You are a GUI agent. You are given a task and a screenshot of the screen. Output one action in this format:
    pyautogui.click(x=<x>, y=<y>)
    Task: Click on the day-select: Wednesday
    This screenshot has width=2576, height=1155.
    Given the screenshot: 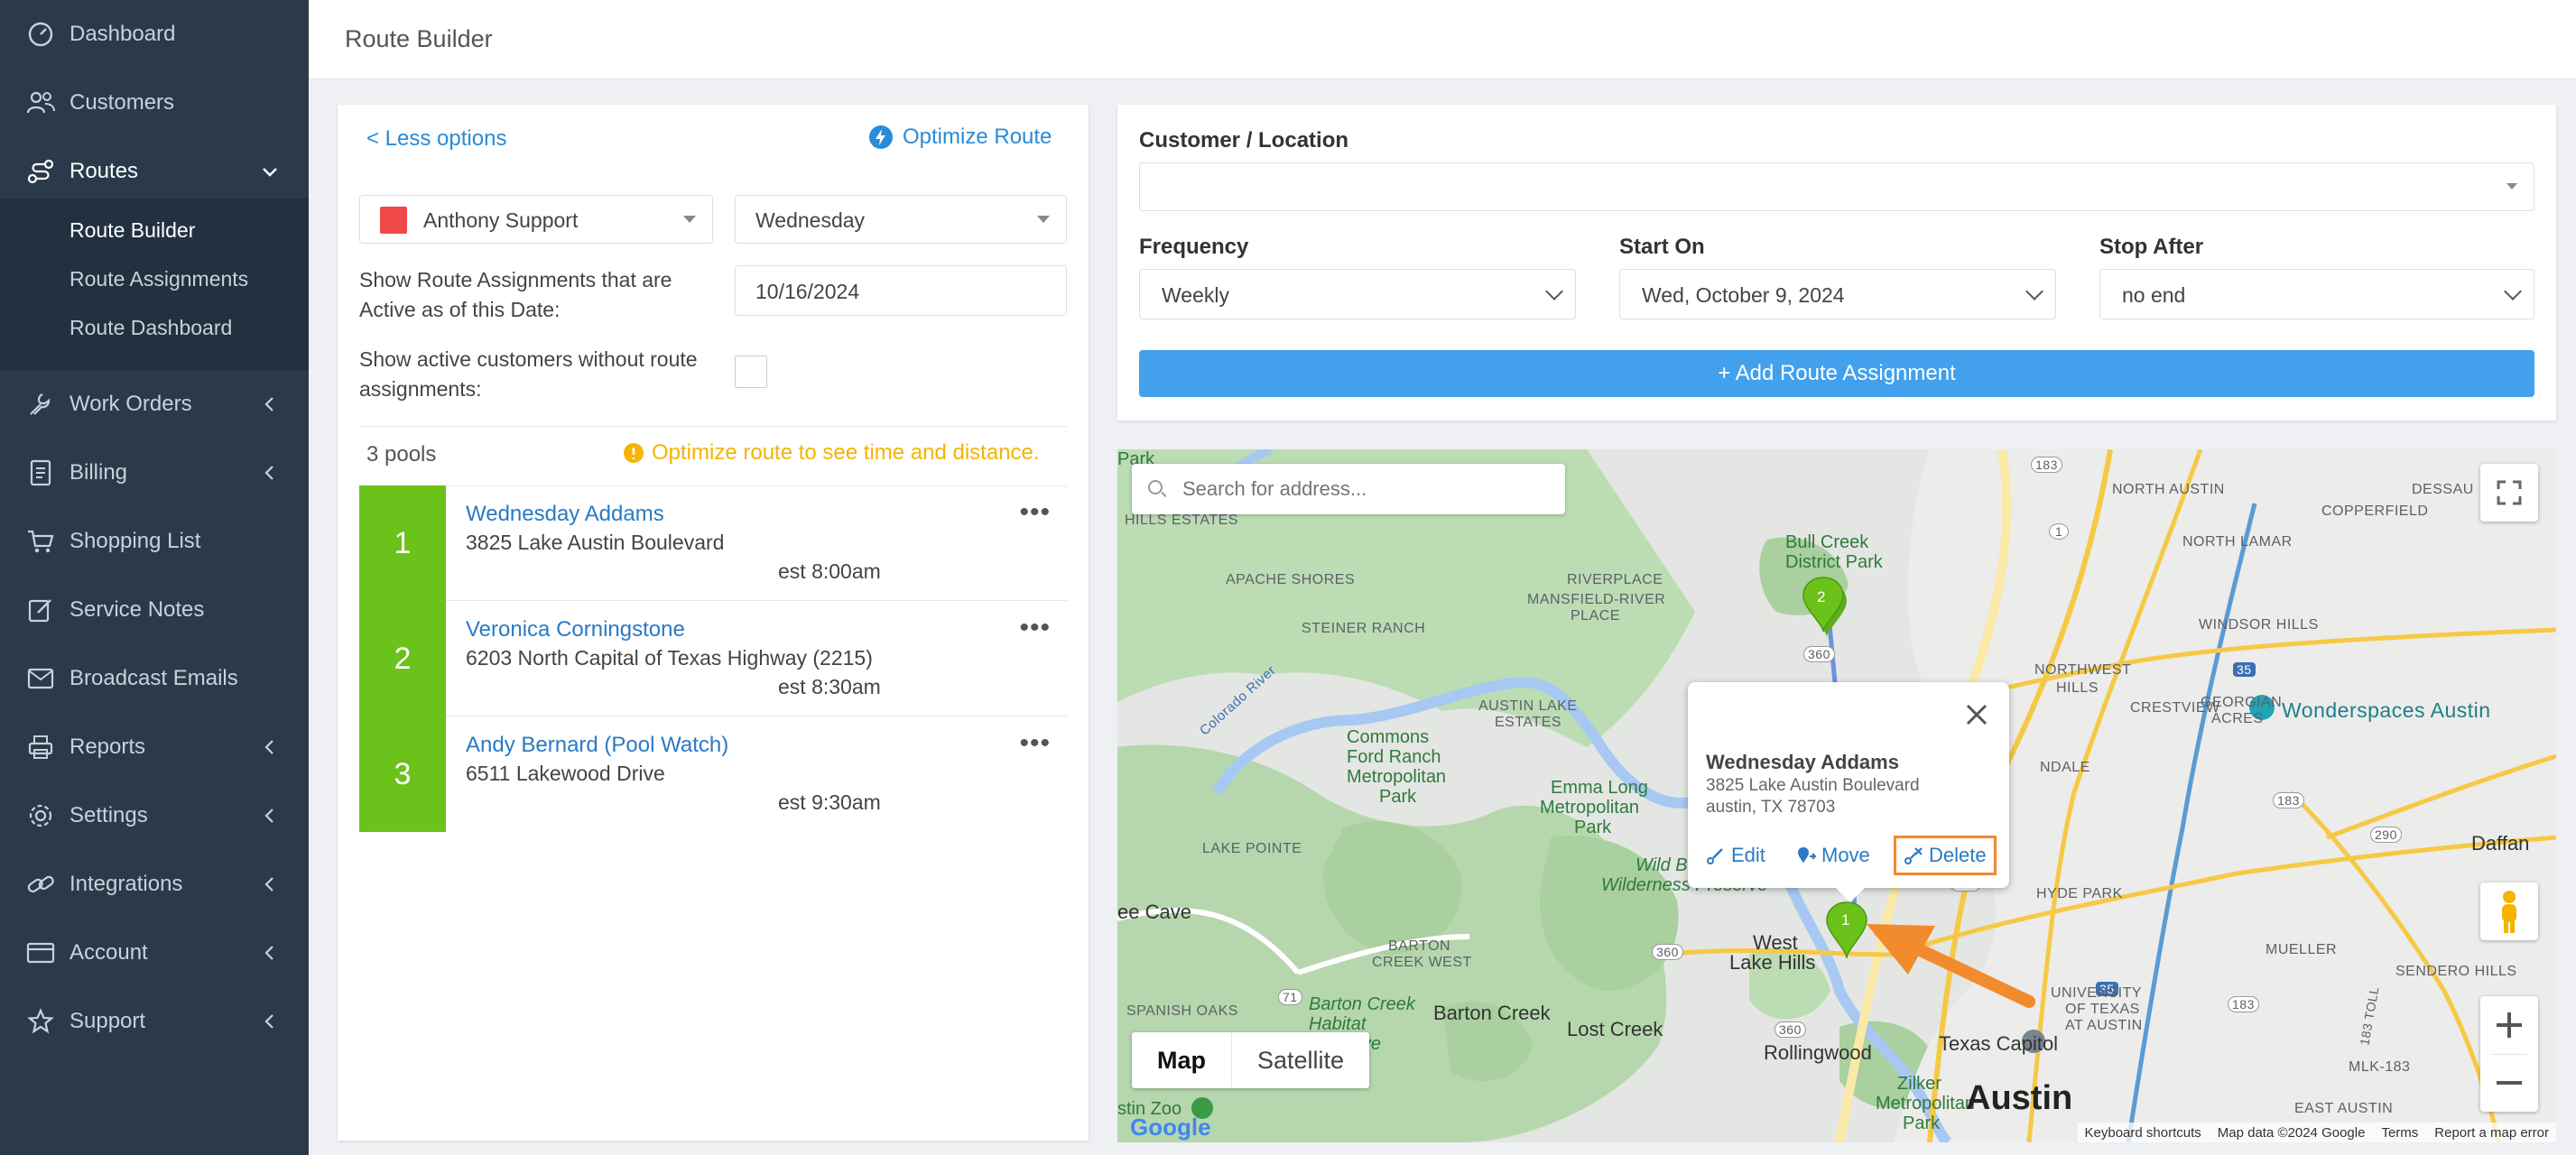 What is the action you would take?
    pyautogui.click(x=901, y=219)
    